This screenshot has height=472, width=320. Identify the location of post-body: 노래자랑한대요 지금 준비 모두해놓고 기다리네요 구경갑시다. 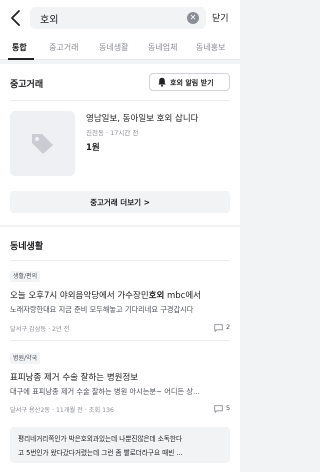
(102, 309).